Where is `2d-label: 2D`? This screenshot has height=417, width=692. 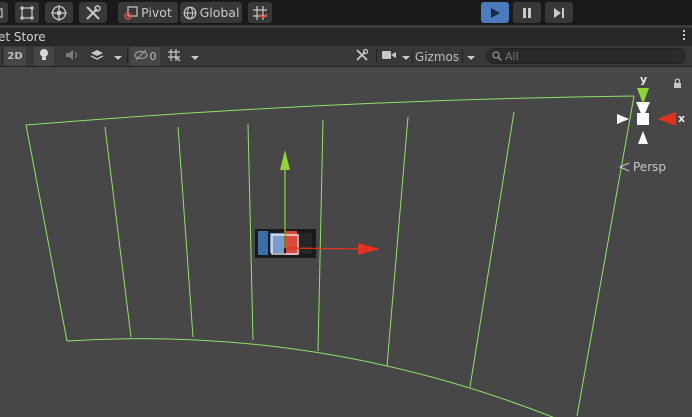 2d-label: 2D is located at coordinates (15, 56).